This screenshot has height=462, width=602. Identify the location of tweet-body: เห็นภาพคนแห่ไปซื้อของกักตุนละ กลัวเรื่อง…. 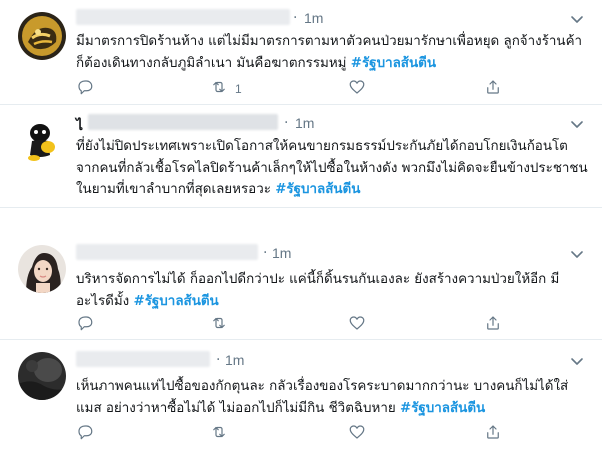
(322, 397).